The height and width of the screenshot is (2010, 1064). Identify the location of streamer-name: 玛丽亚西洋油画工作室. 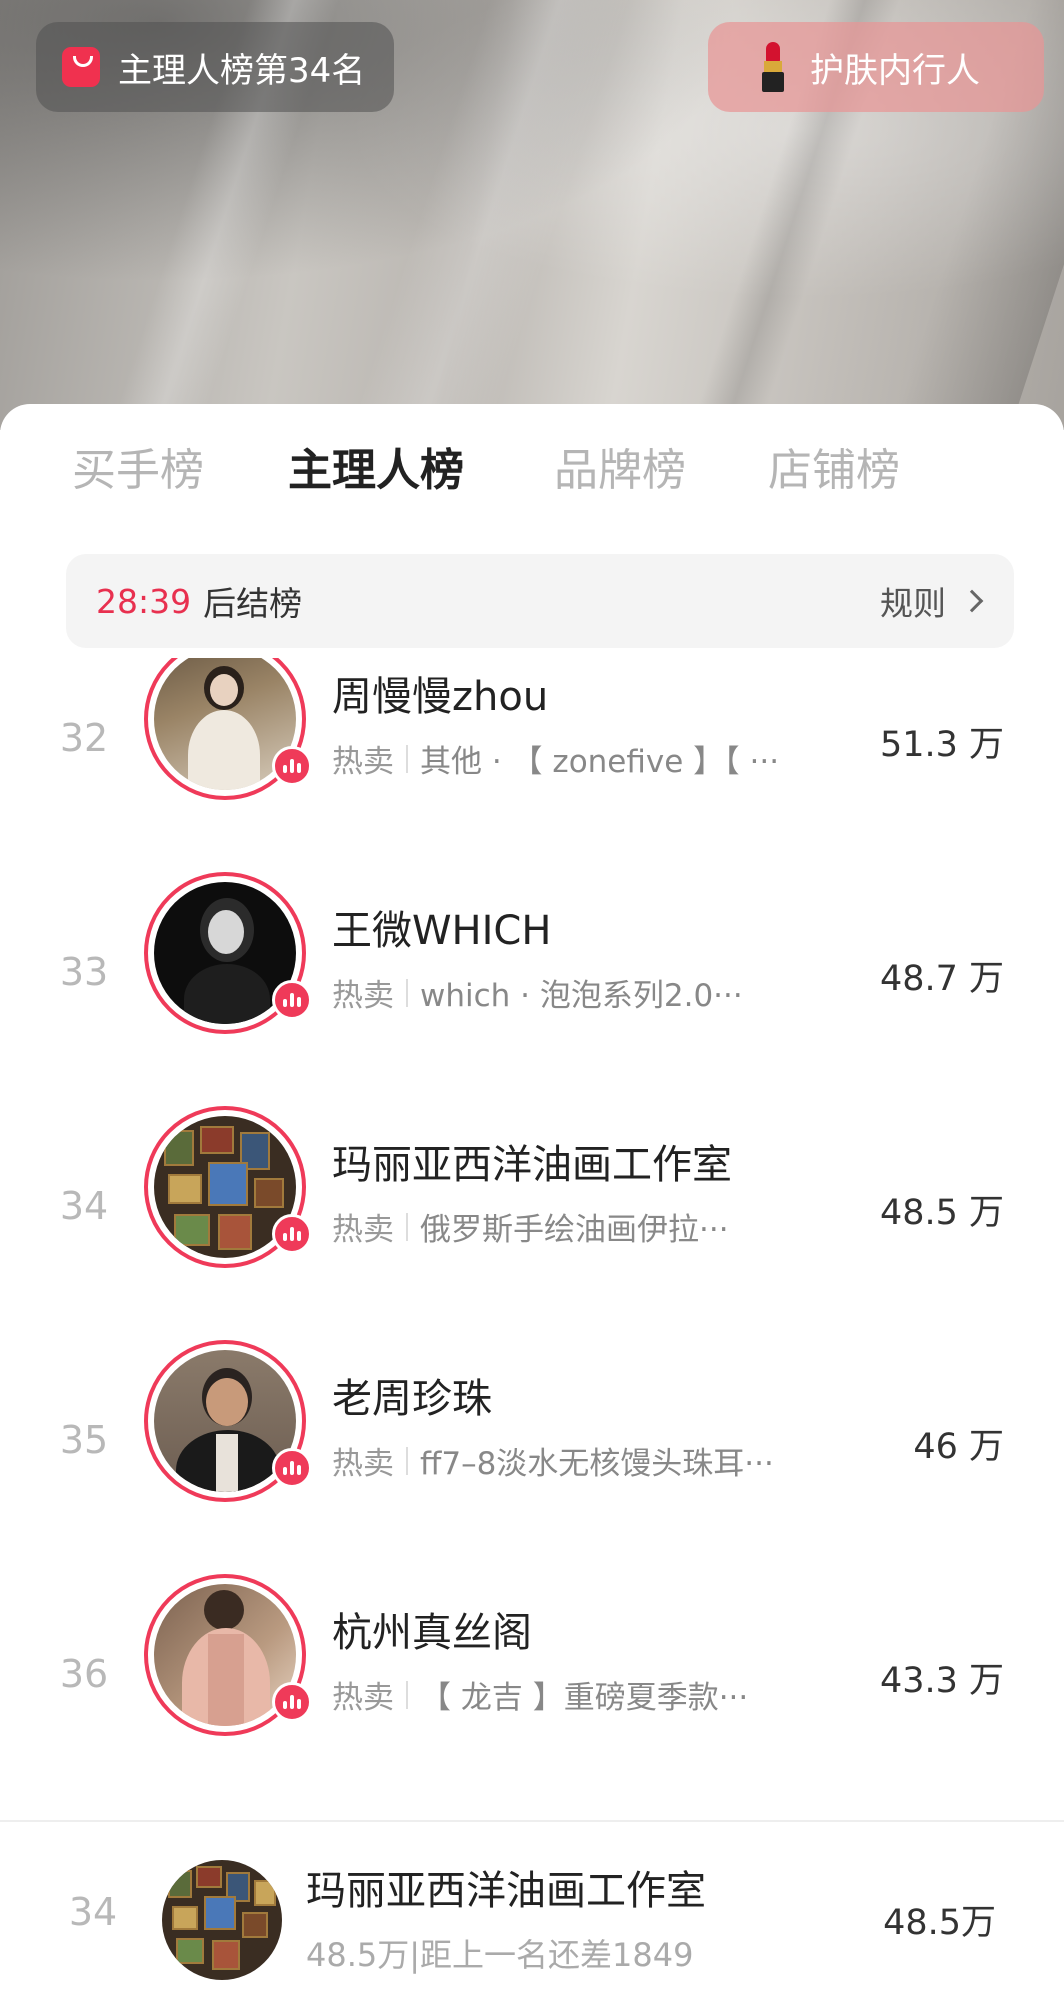
(532, 1165).